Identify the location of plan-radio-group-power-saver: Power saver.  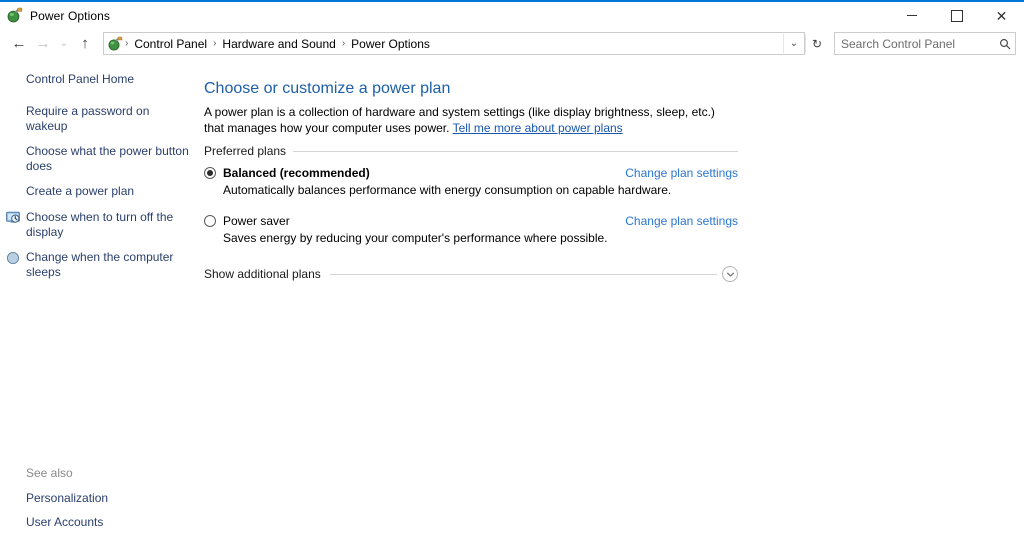
(247, 221).